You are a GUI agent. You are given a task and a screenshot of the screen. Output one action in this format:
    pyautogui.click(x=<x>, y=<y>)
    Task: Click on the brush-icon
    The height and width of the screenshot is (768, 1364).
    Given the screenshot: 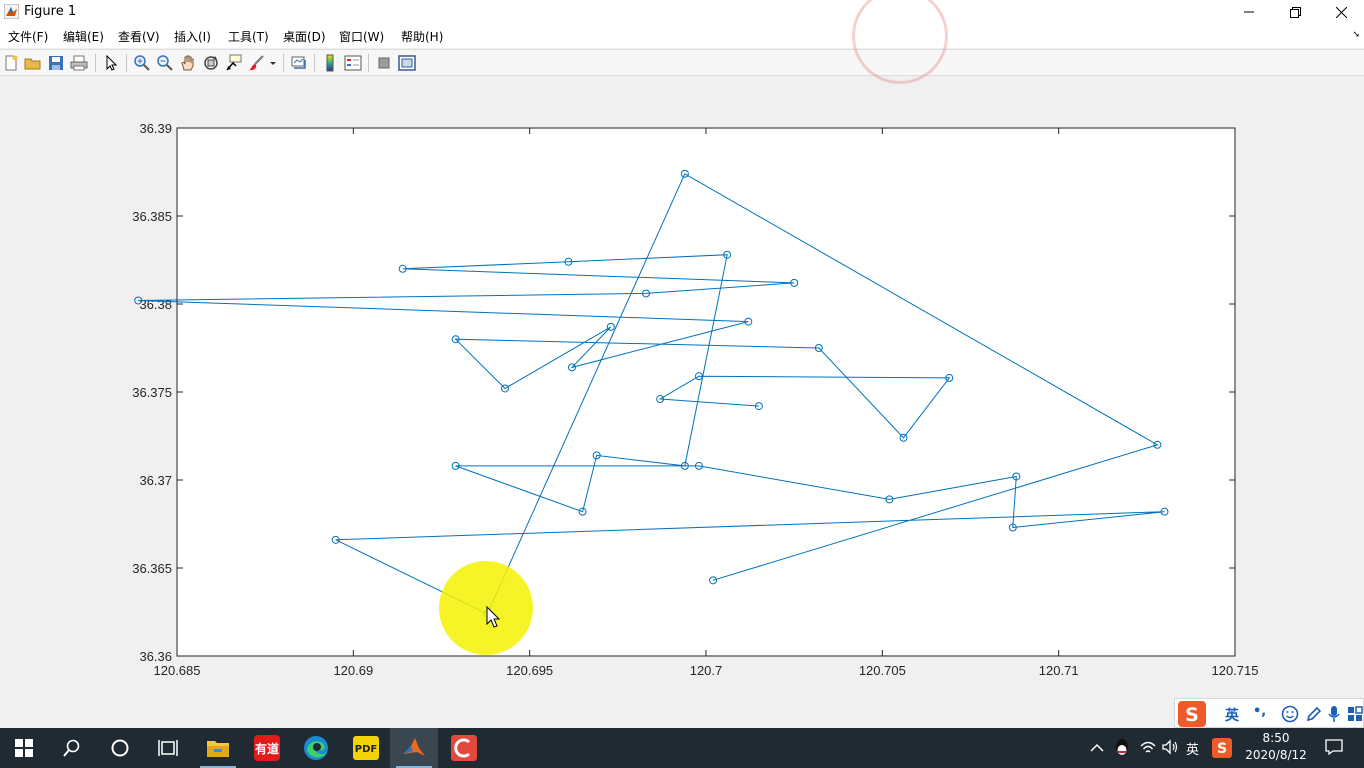 What is the action you would take?
    pyautogui.click(x=257, y=63)
    